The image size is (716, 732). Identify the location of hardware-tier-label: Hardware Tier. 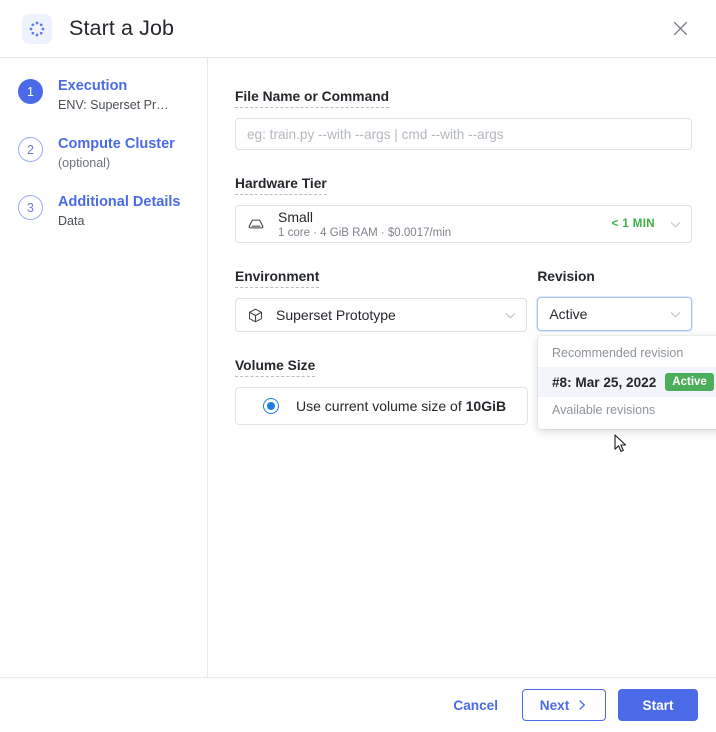
(281, 185).